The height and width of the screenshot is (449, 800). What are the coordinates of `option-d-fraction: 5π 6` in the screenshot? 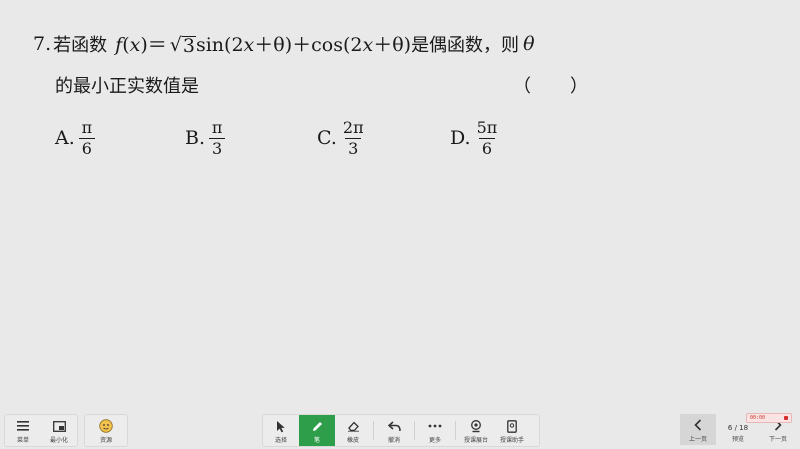 It's located at (487, 137).